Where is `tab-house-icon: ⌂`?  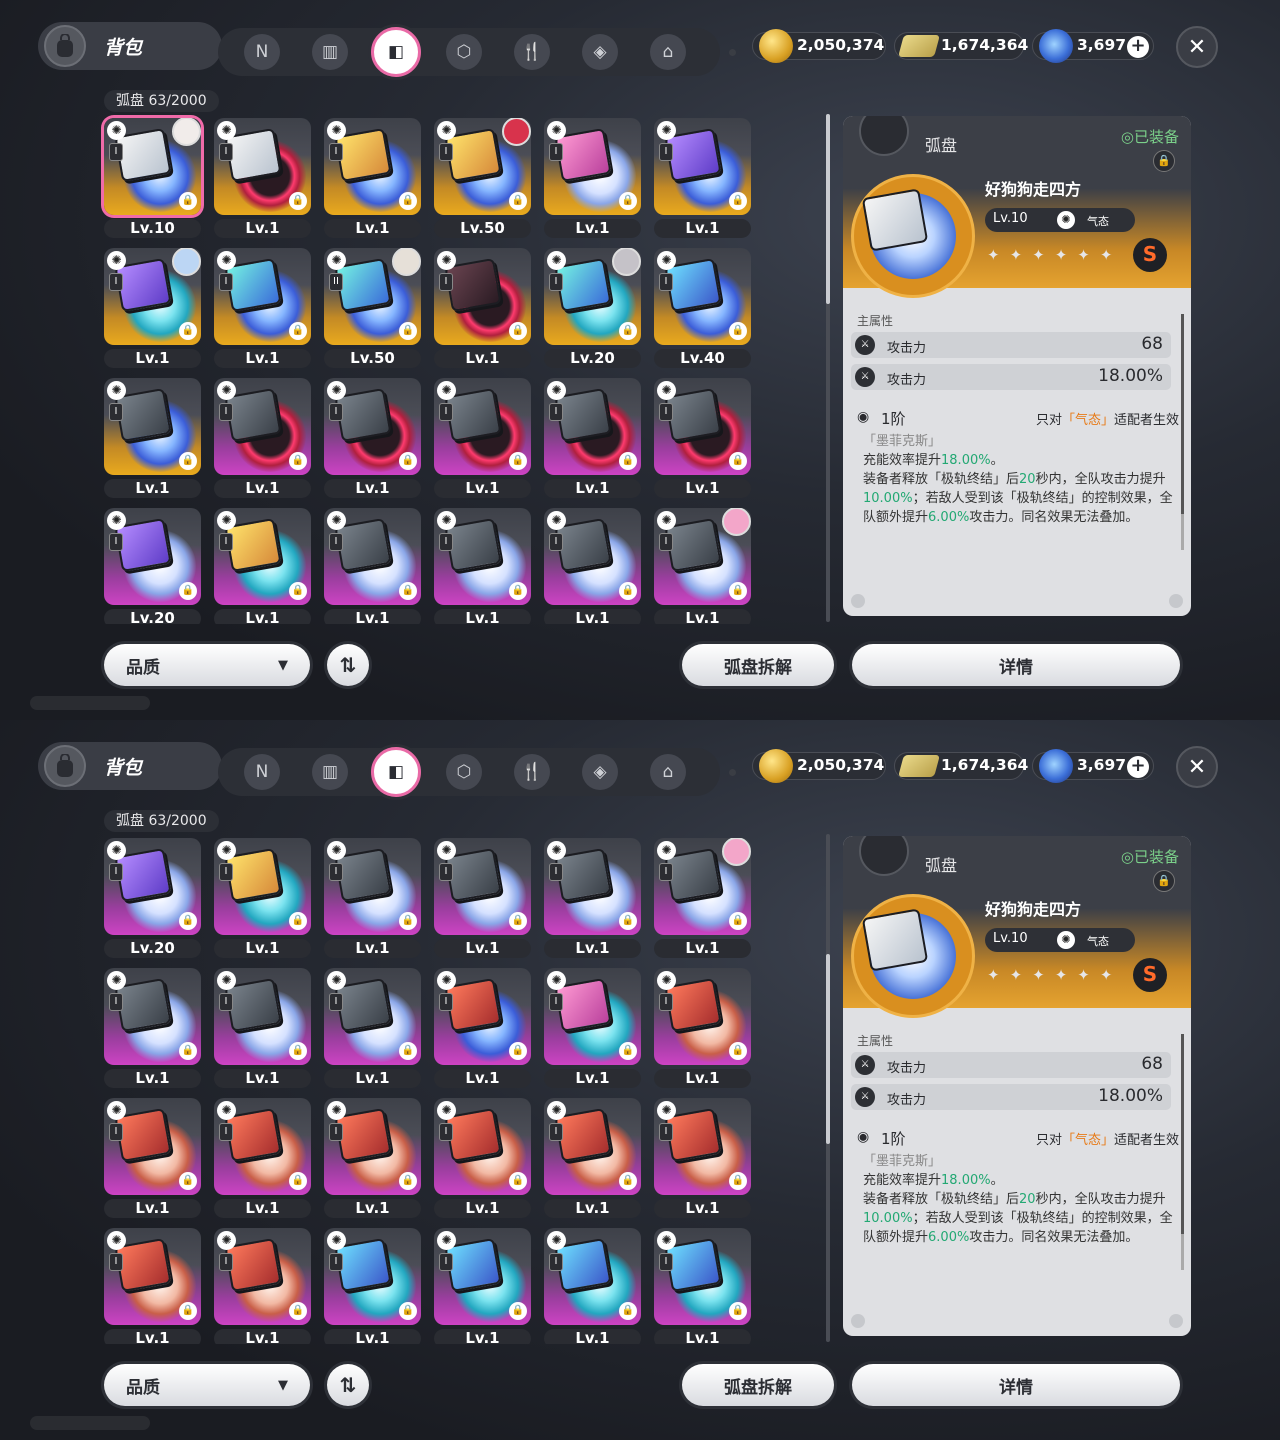 tab-house-icon: ⌂ is located at coordinates (668, 52).